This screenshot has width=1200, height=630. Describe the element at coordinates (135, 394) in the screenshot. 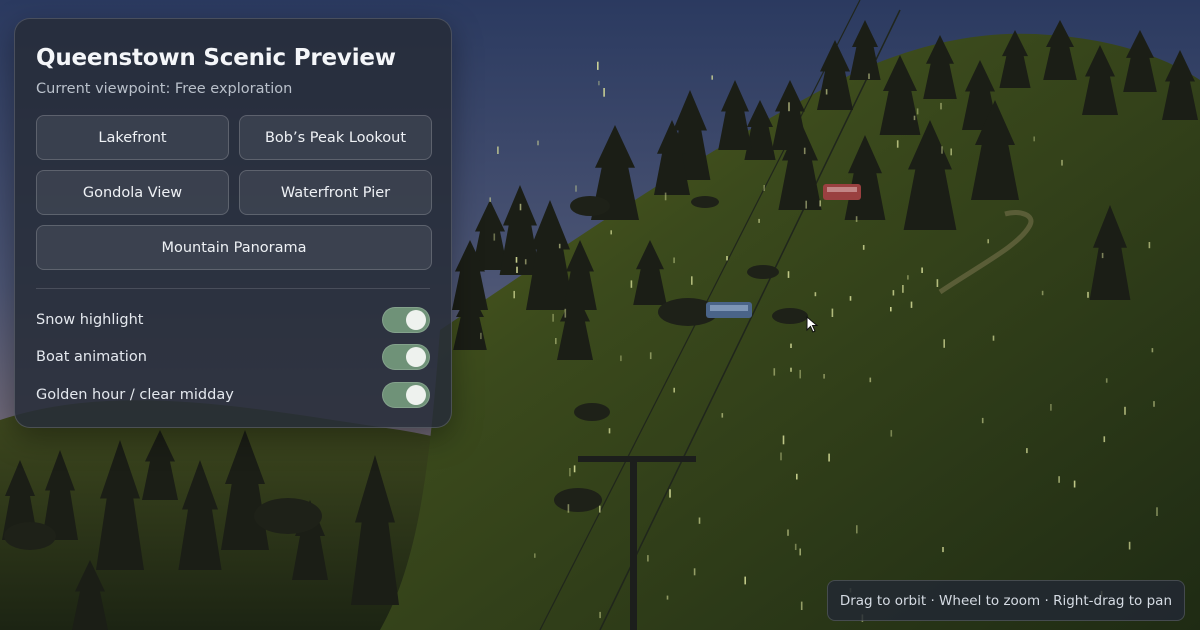

I see `golden-hour-label: Golden hour / clear midday` at that location.